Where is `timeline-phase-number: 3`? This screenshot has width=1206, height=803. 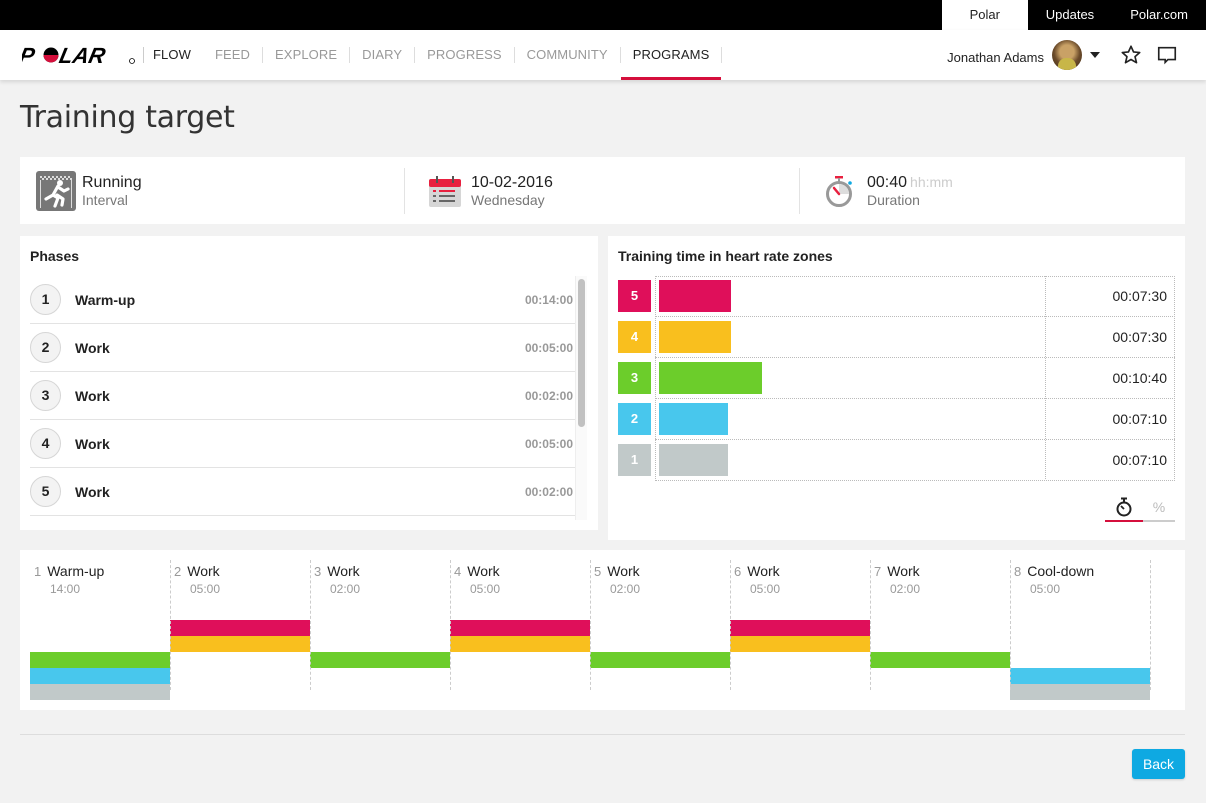
timeline-phase-number: 3 is located at coordinates (318, 571).